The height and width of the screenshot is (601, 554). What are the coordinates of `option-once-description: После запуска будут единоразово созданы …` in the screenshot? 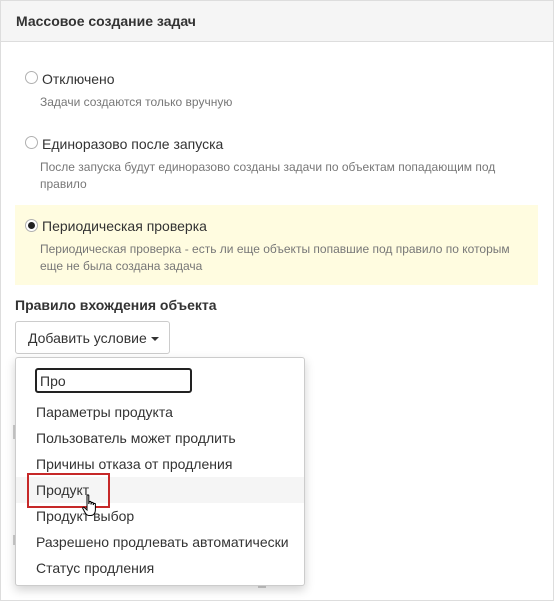 It's located at (268, 175).